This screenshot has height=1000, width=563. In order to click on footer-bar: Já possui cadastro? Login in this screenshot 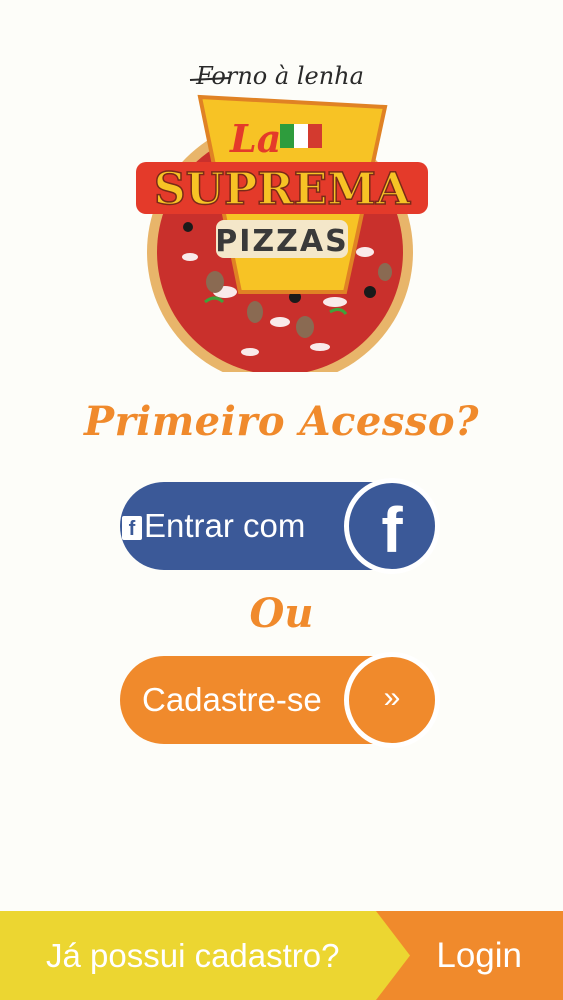, I will do `click(281, 955)`.